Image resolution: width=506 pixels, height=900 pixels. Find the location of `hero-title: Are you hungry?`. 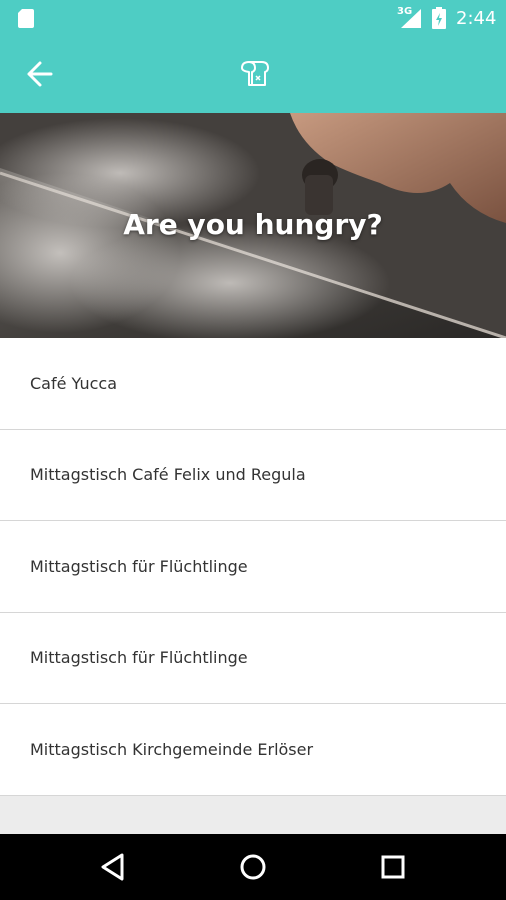

hero-title: Are you hungry? is located at coordinates (253, 224).